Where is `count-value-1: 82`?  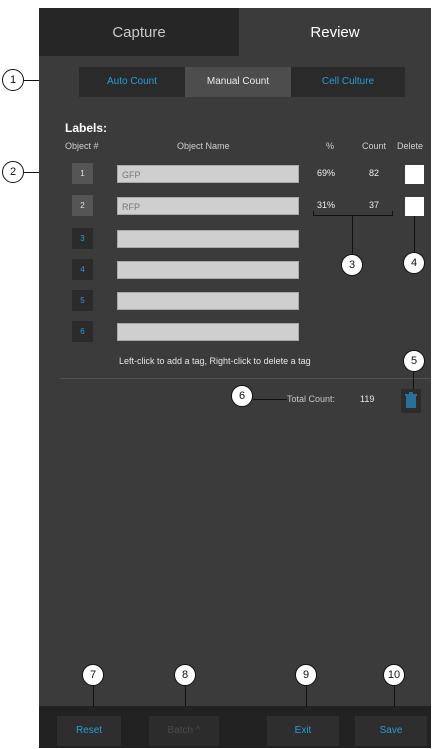
count-value-1: 82 is located at coordinates (374, 173).